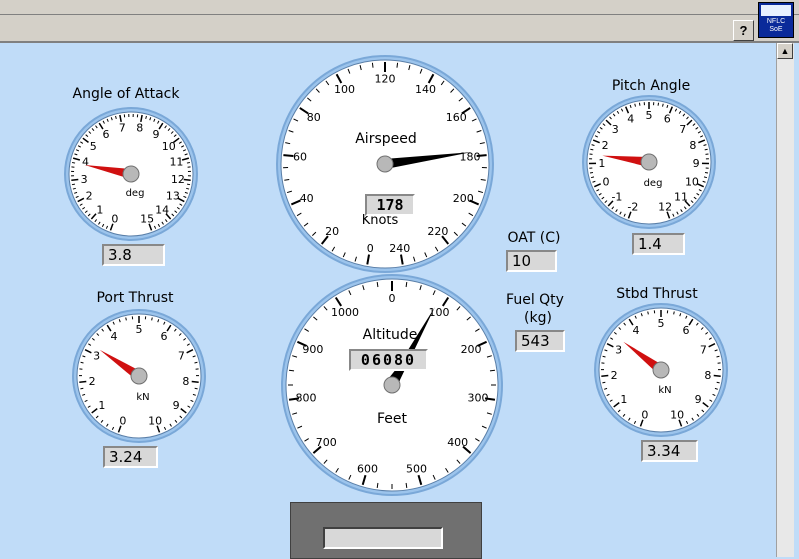 This screenshot has height=559, width=799. Describe the element at coordinates (649, 115) in the screenshot. I see `pitch-tick-label: 5` at that location.